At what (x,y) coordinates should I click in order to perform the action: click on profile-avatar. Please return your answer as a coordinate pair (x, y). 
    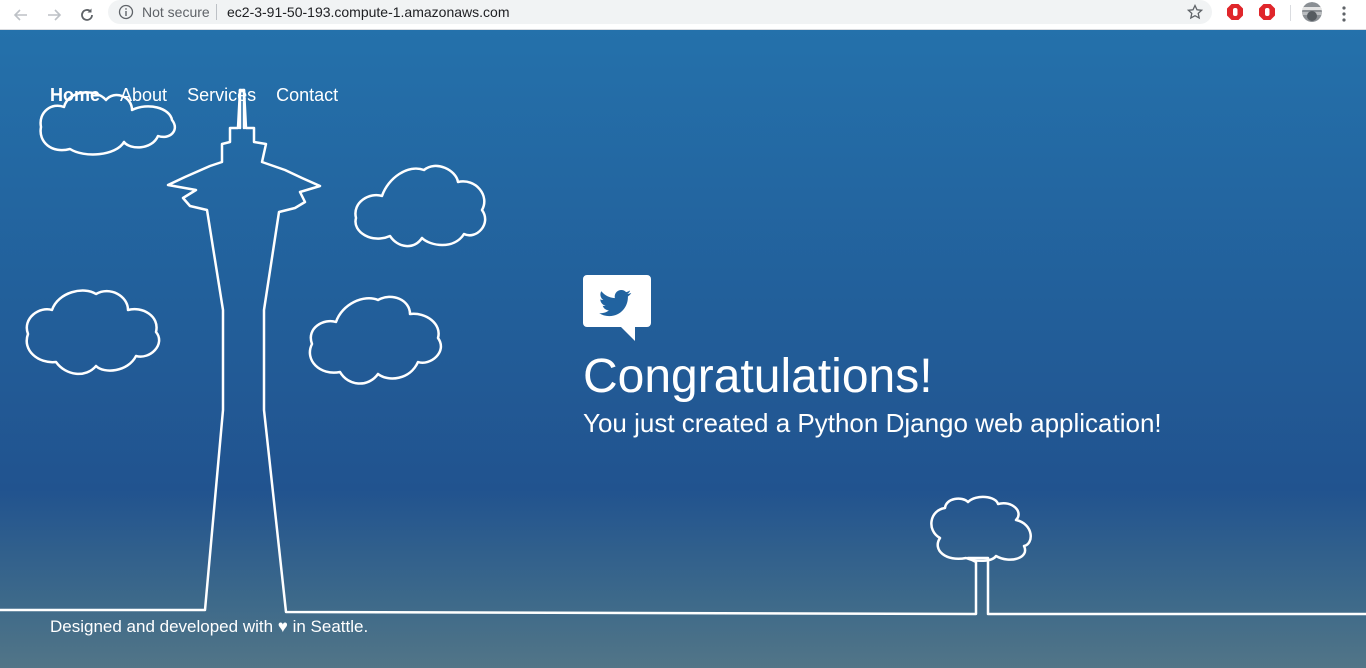
    Looking at the image, I should click on (1312, 12).